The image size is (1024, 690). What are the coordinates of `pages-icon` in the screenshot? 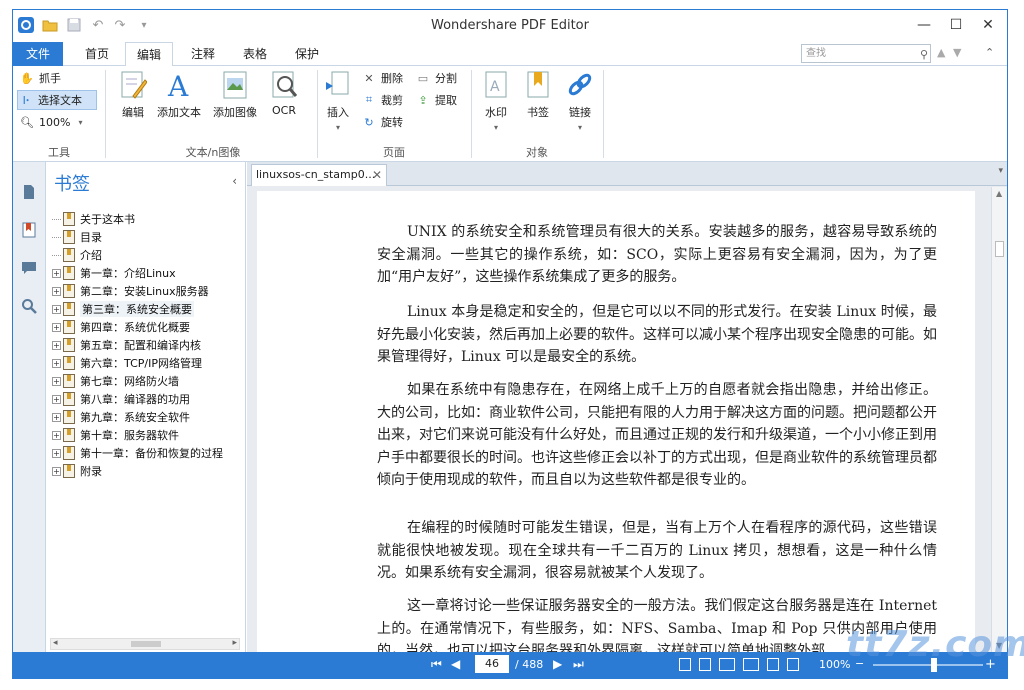 It's located at (29, 192).